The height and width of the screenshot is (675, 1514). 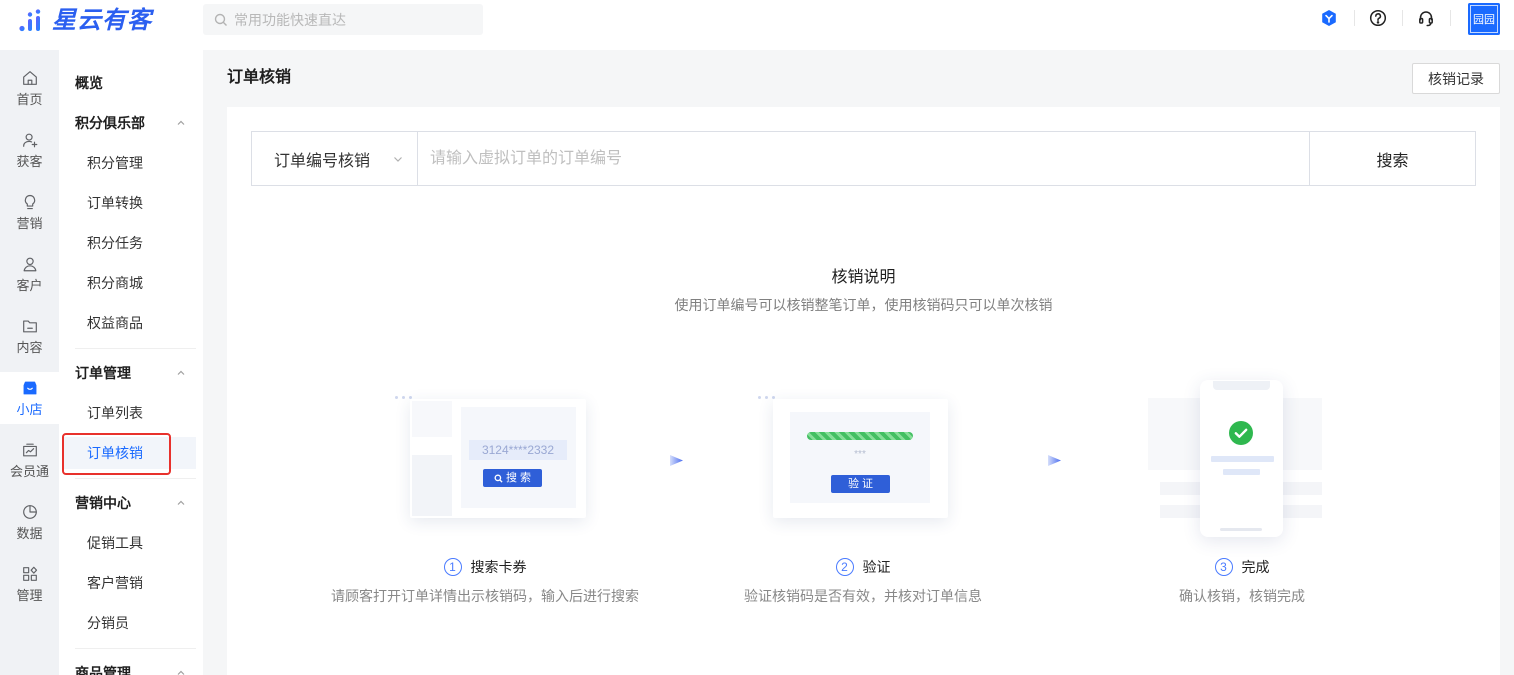 I want to click on sidebar-item-order-verify: 订单核销, so click(x=129, y=453).